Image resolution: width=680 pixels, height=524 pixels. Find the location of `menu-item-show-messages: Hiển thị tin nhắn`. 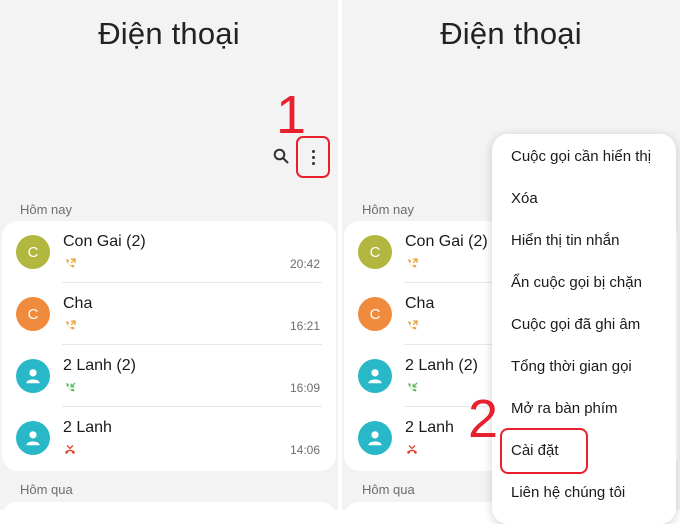

menu-item-show-messages: Hiển thị tin nhắn is located at coordinates (565, 240).